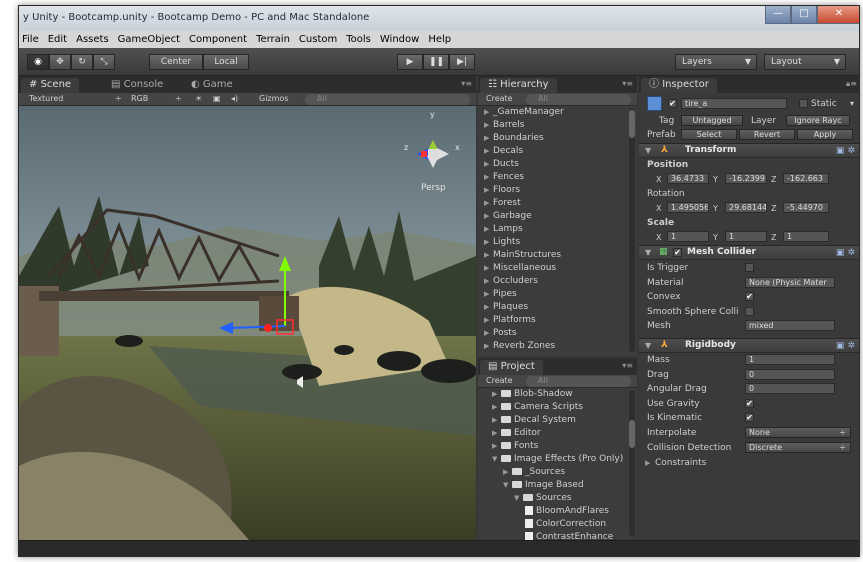  What do you see at coordinates (552, 407) in the screenshot?
I see `project-item: ▶ Camera Scripts` at bounding box center [552, 407].